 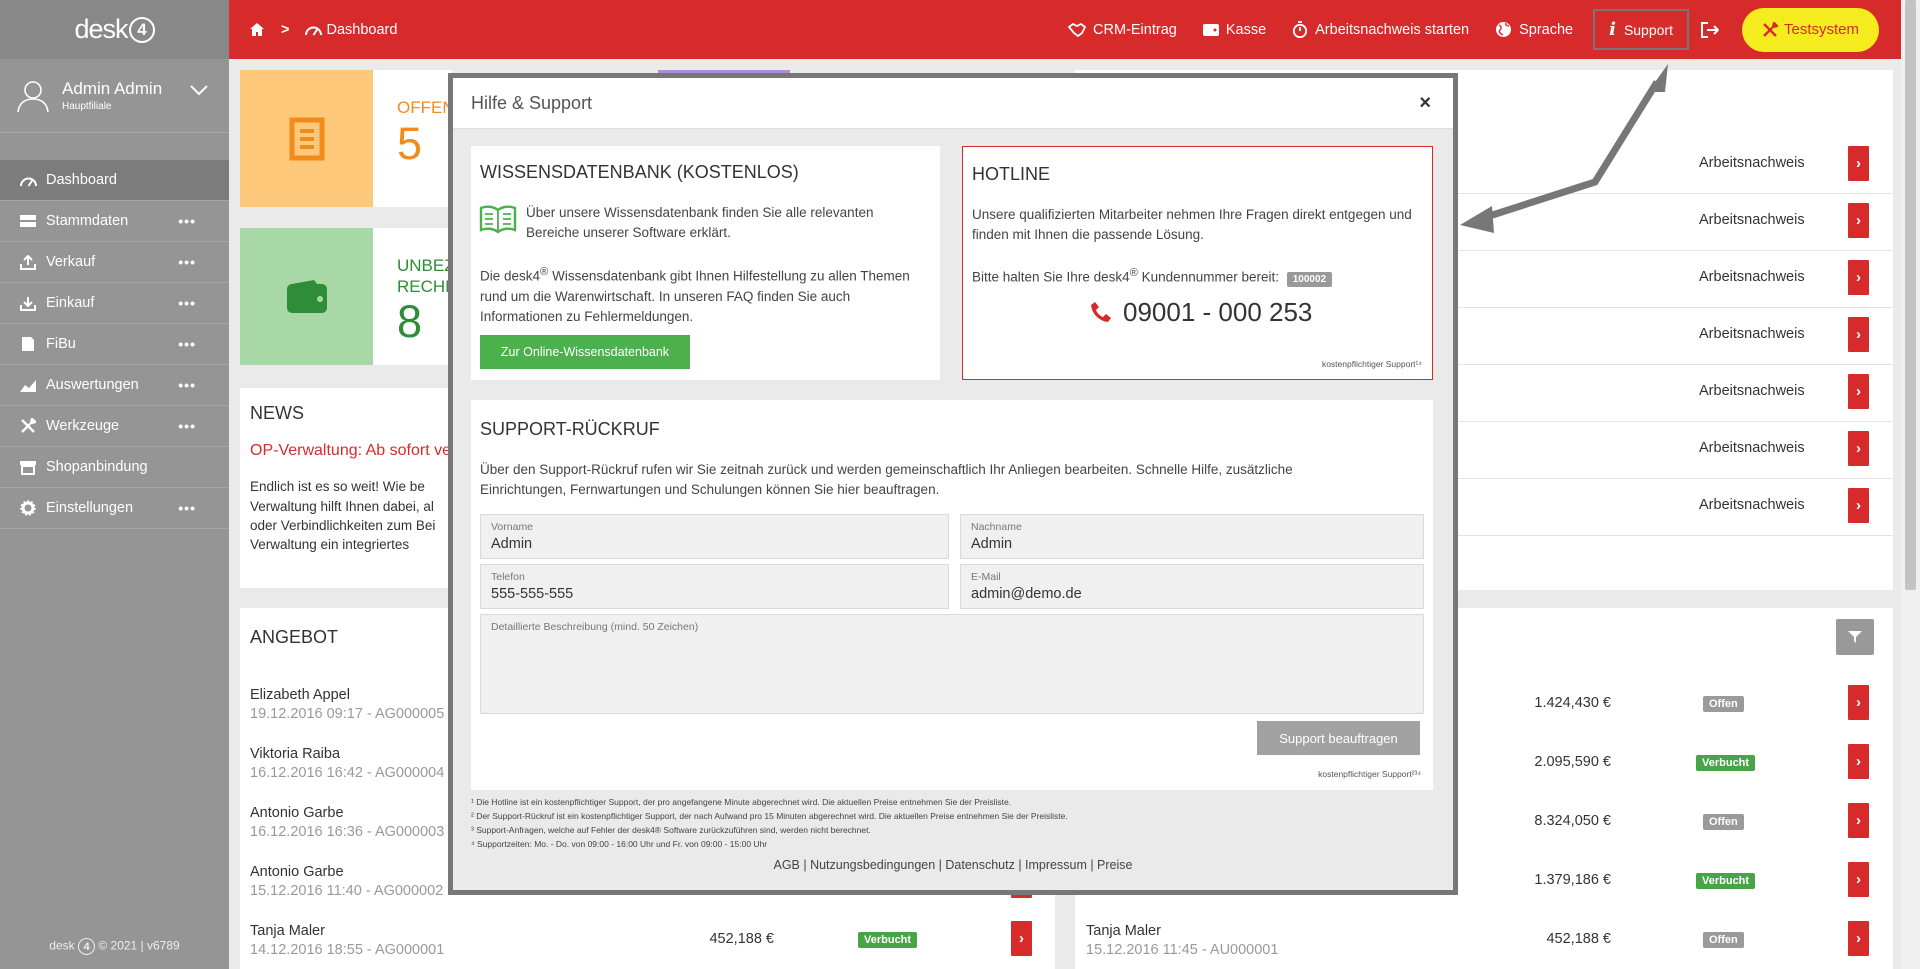 I want to click on close-icon: ×, so click(x=1425, y=103).